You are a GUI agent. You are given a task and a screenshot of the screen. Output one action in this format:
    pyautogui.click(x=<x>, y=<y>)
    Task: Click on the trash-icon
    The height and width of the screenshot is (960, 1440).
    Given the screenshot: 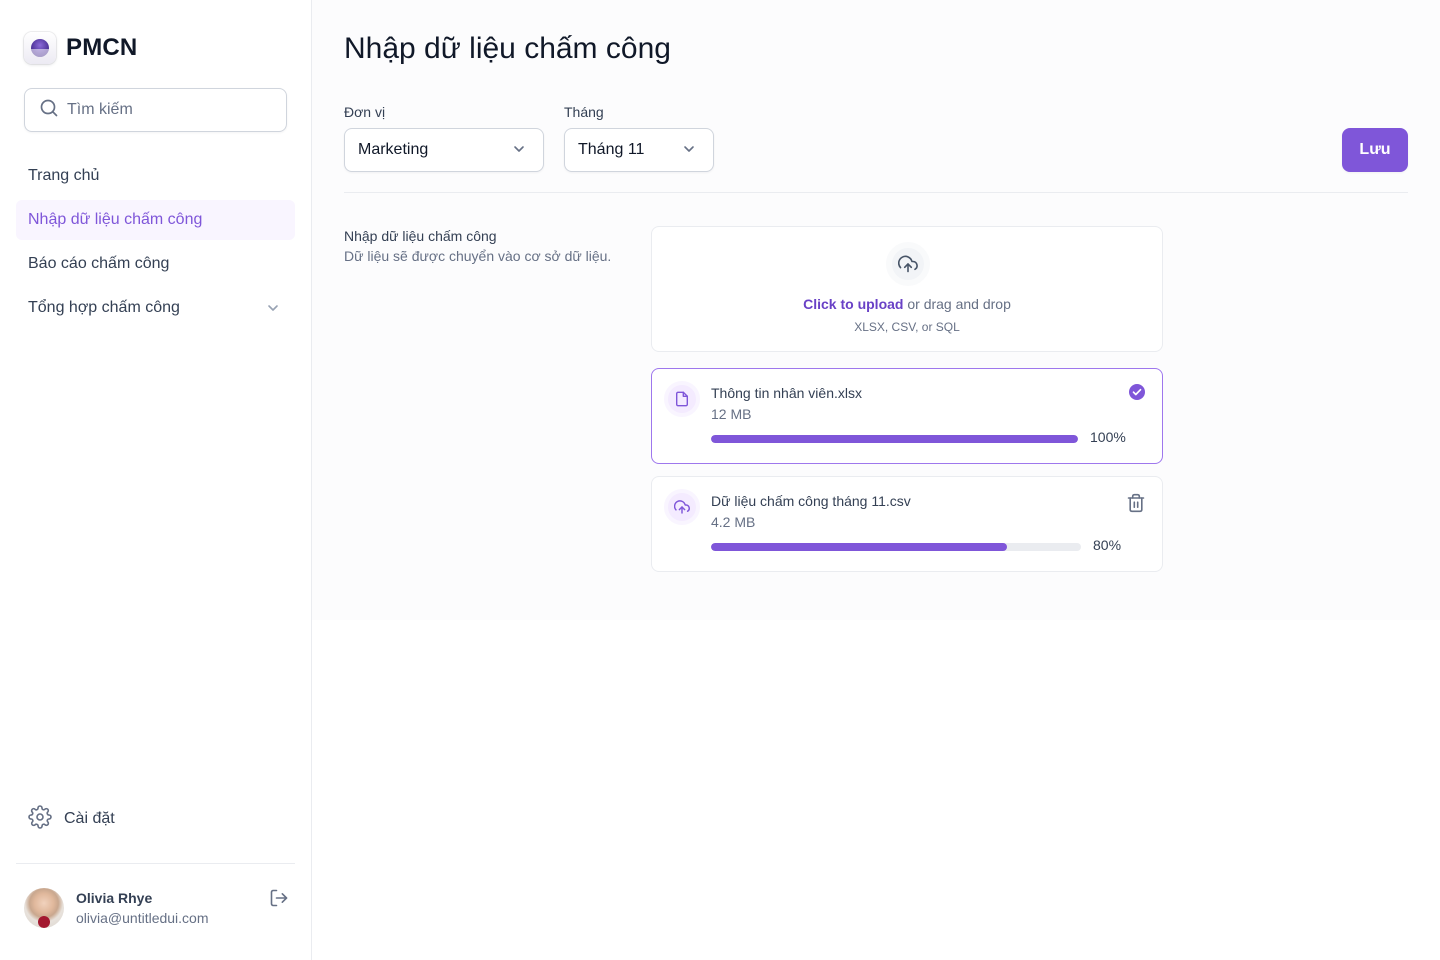 What is the action you would take?
    pyautogui.click(x=1136, y=503)
    